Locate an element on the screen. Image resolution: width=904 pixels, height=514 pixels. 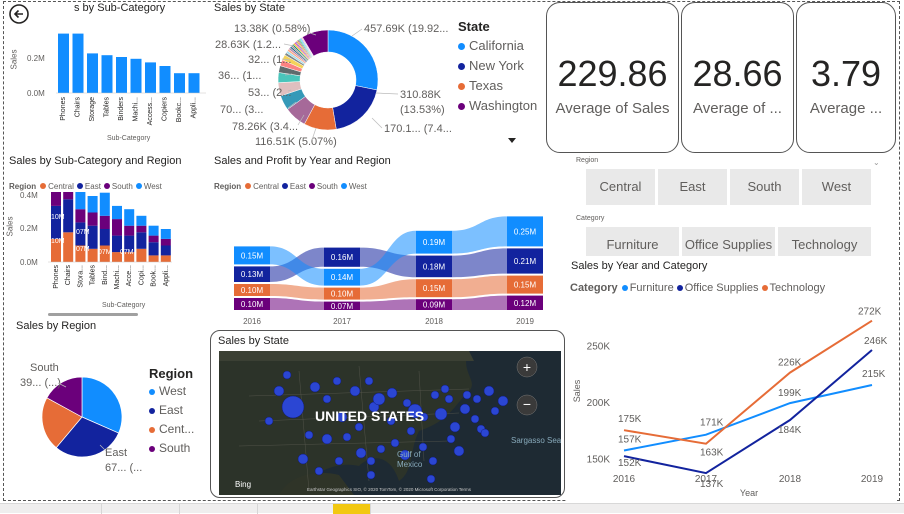
leader-line is located at coordinates (387, 93).